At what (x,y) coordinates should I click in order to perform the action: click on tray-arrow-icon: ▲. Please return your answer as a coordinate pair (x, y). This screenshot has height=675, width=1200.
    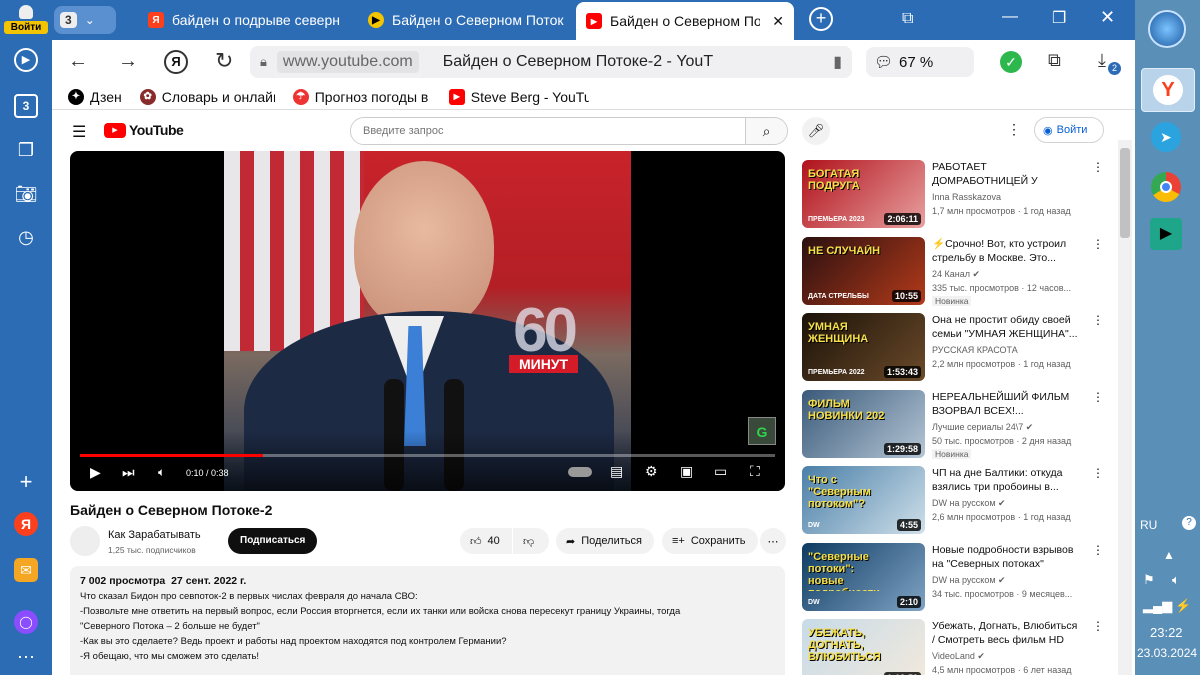
    Looking at the image, I should click on (1169, 555).